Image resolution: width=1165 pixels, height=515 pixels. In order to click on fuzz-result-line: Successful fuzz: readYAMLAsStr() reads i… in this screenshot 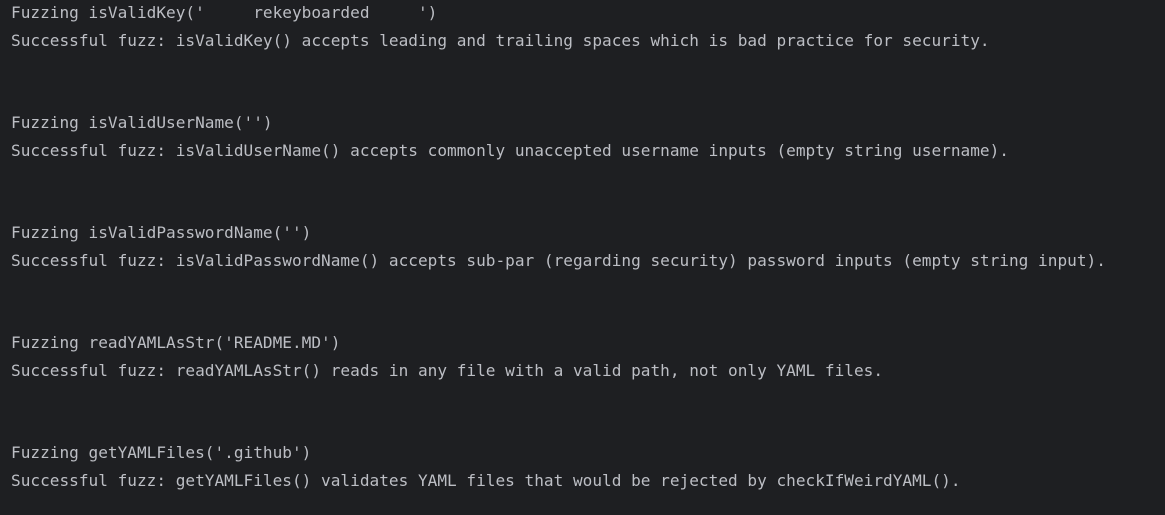, I will do `click(447, 370)`.